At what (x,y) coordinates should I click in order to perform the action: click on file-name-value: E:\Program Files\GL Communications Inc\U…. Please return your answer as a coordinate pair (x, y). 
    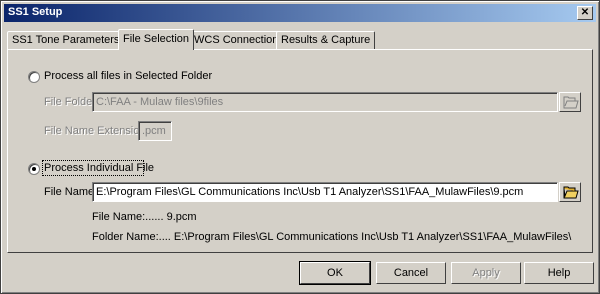
    Looking at the image, I should click on (310, 192).